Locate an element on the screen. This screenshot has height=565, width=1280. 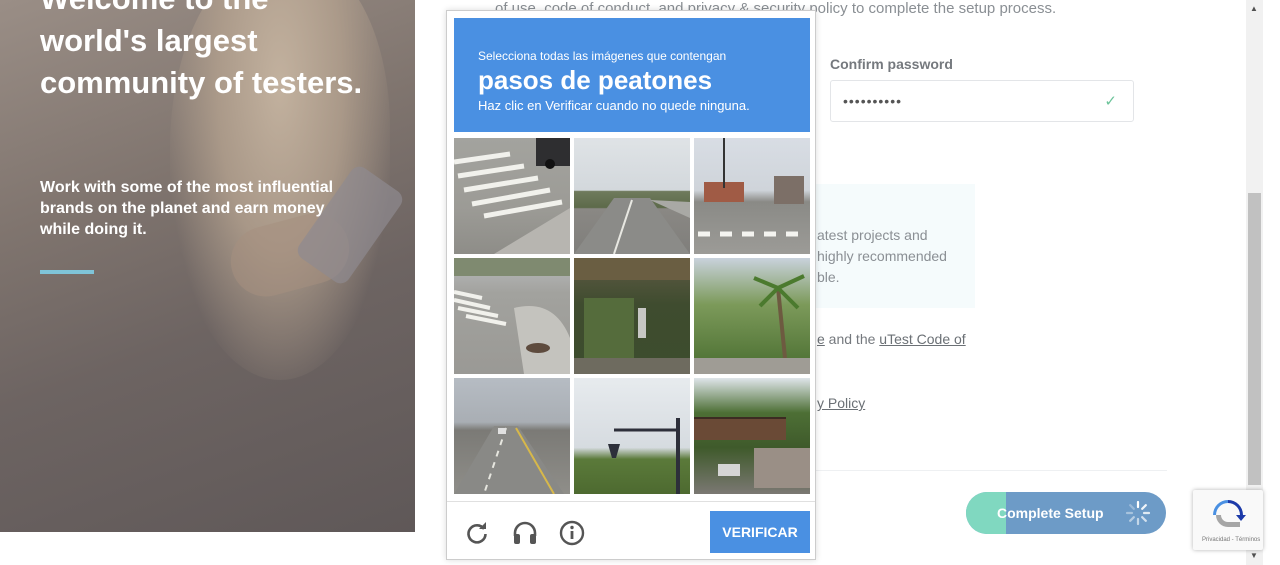
intersection-image is located at coordinates (751, 187).